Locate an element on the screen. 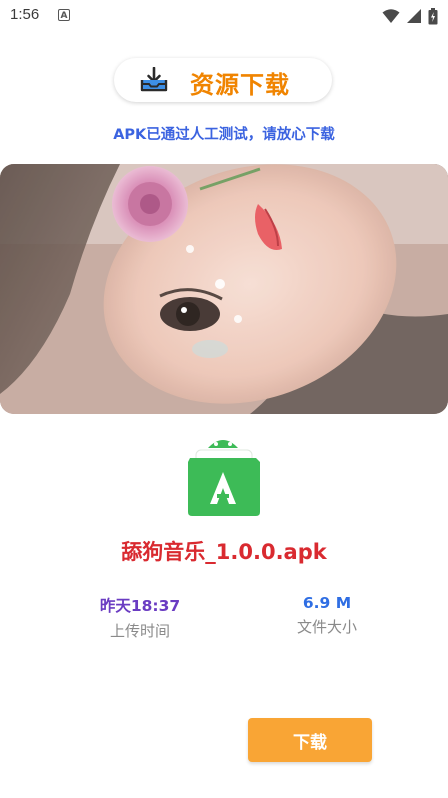 The image size is (448, 798). status-bar: 1:56 A is located at coordinates (224, 16).